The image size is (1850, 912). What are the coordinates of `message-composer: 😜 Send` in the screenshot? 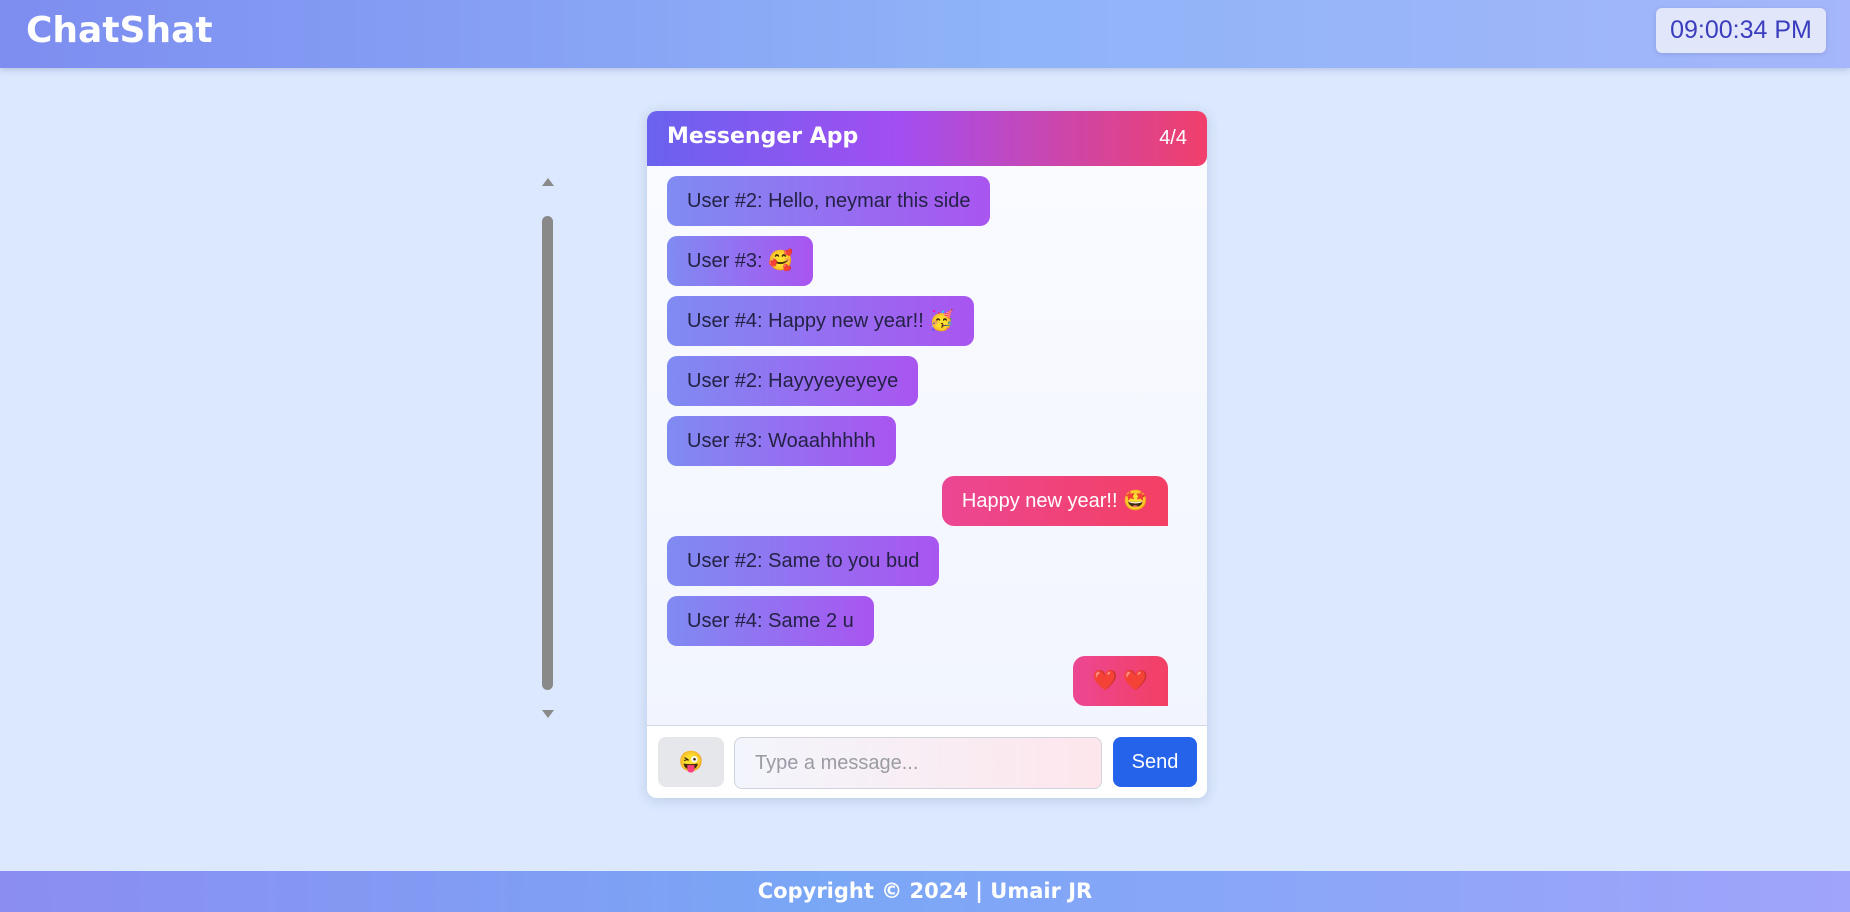 It's located at (927, 761).